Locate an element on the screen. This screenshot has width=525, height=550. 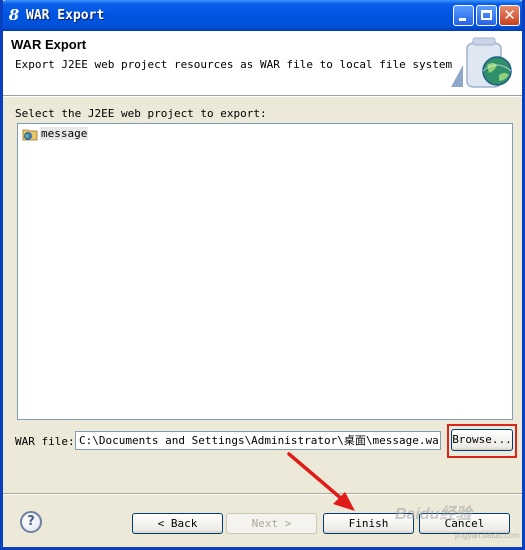
list-item: message is located at coordinates (55, 133).